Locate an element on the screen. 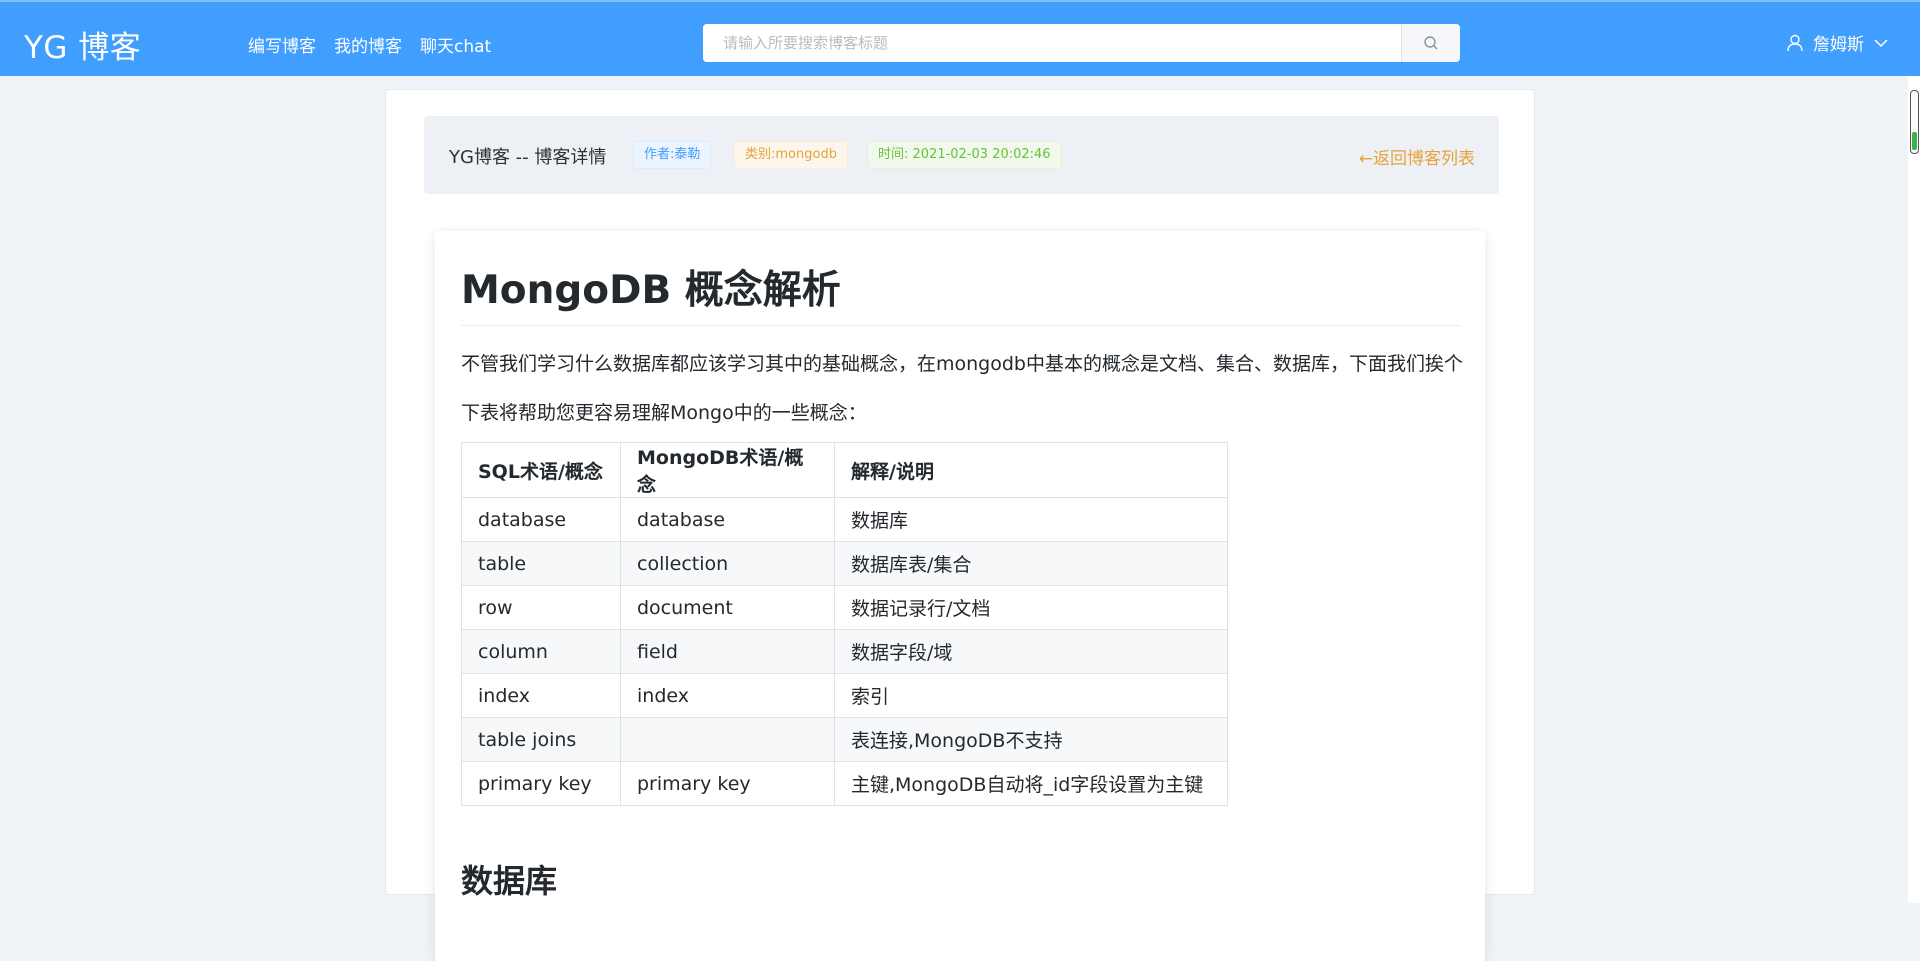 The height and width of the screenshot is (961, 1920). page-title: YG博客 -- 博客详情 is located at coordinates (528, 157).